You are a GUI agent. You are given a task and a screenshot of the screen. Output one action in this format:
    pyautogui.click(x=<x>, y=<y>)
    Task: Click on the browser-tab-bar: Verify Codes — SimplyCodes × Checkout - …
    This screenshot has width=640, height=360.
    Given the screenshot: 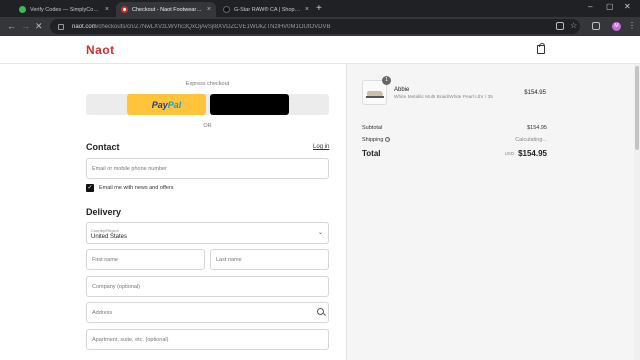 What is the action you would take?
    pyautogui.click(x=320, y=8)
    